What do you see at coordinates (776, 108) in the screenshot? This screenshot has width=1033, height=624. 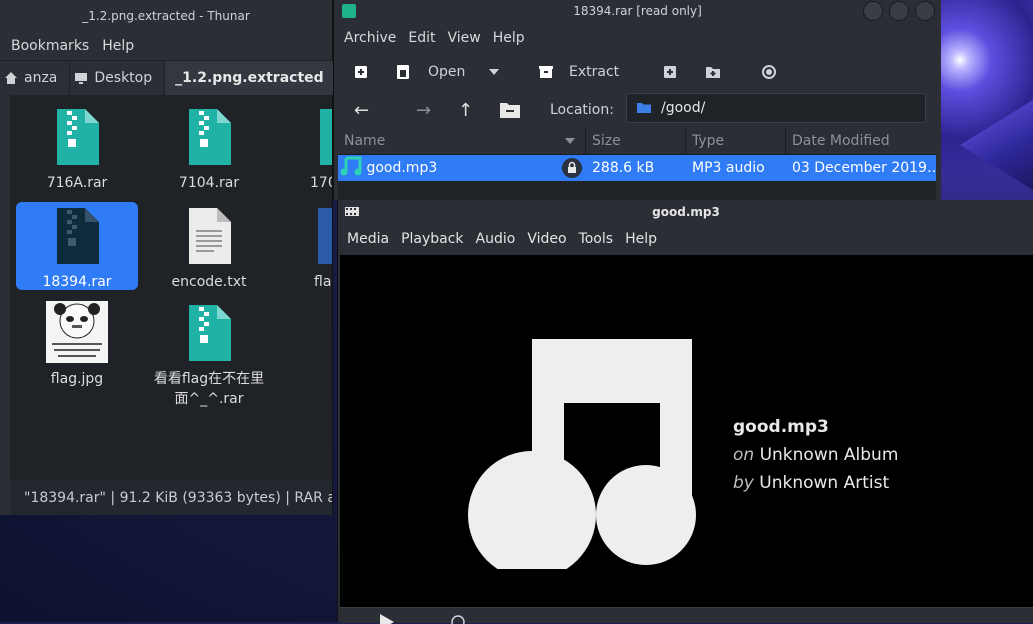 I see `location-field: /good/` at bounding box center [776, 108].